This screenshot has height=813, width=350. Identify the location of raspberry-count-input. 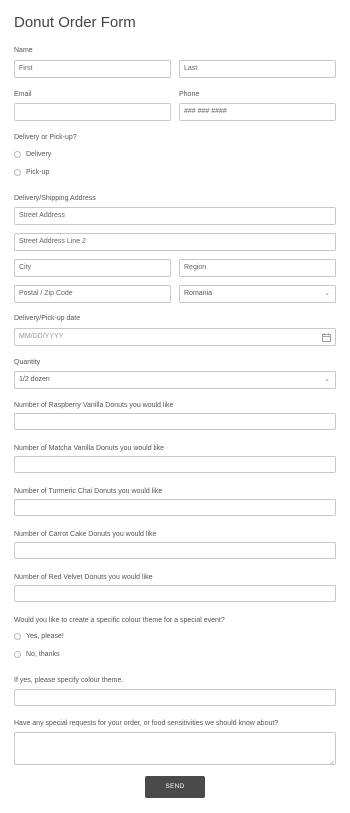
(175, 421).